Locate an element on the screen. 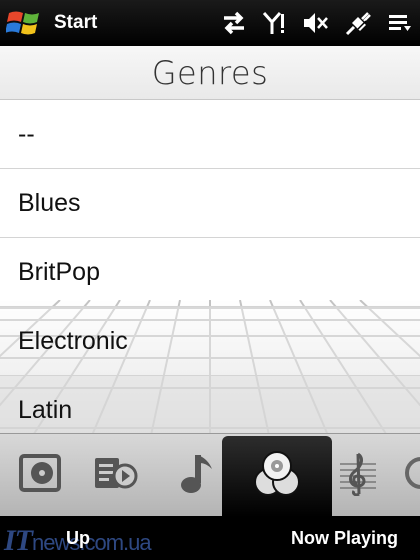 The width and height of the screenshot is (420, 560). genre-label: BritPop is located at coordinates (59, 271).